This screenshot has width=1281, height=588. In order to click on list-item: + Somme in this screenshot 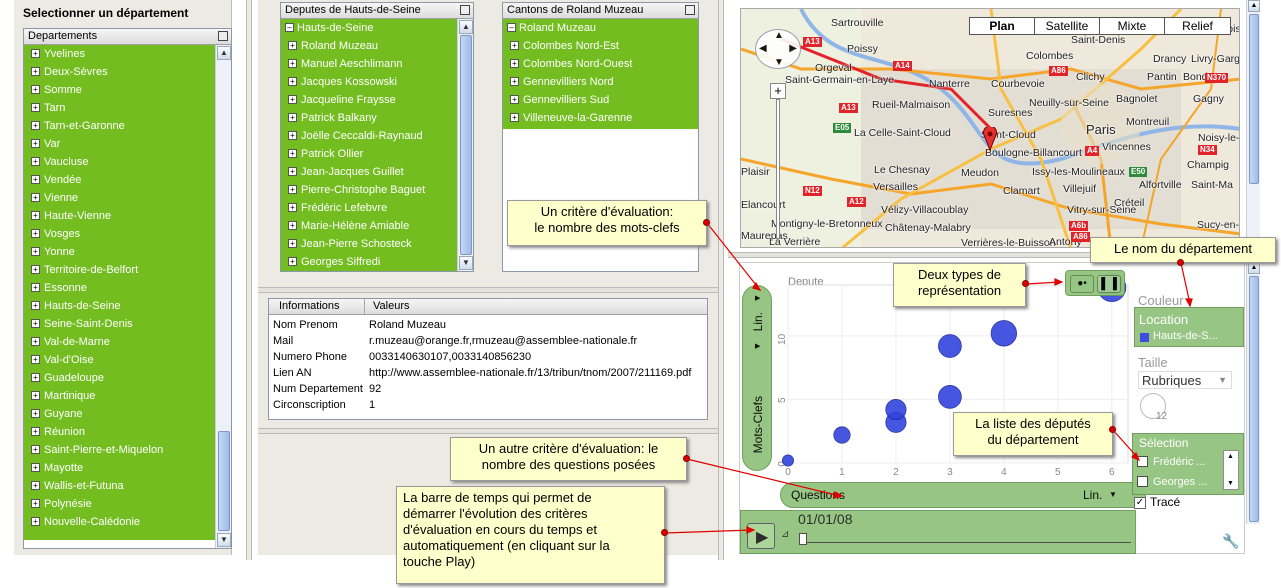, I will do `click(119, 90)`.